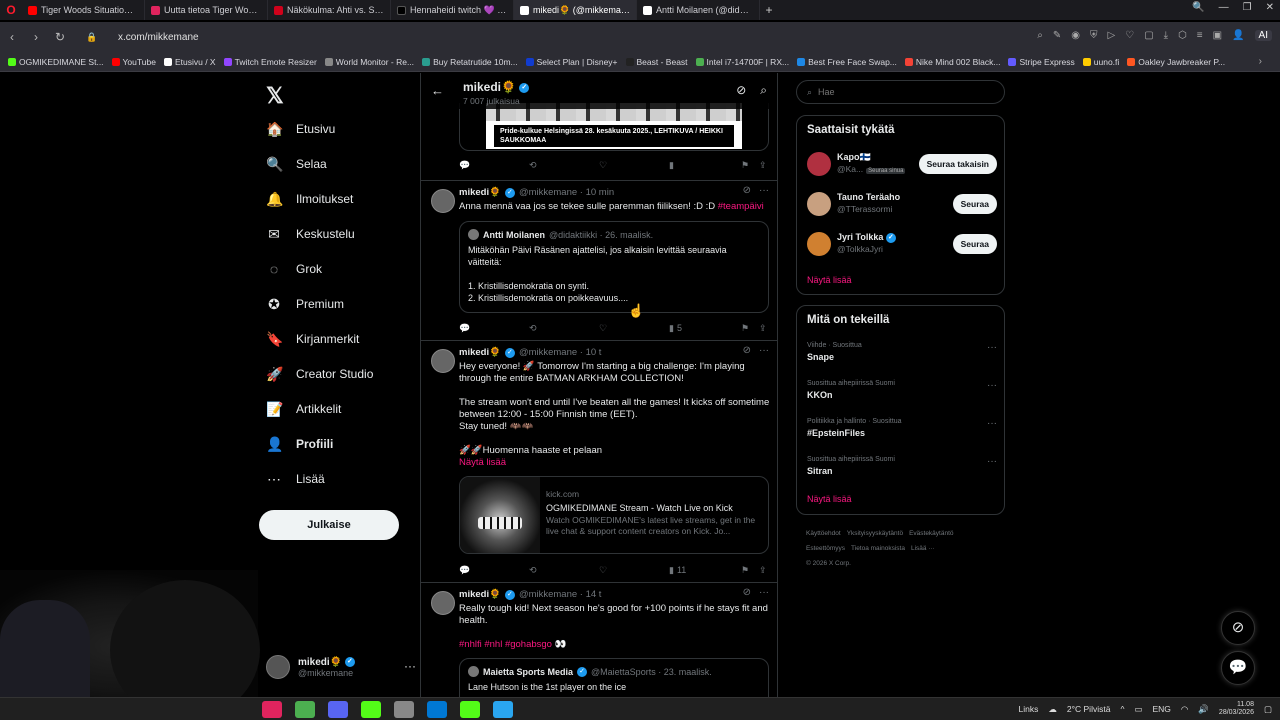 This screenshot has width=1280, height=720. Describe the element at coordinates (675, 328) in the screenshot. I see `views-count: ▮ 5` at that location.